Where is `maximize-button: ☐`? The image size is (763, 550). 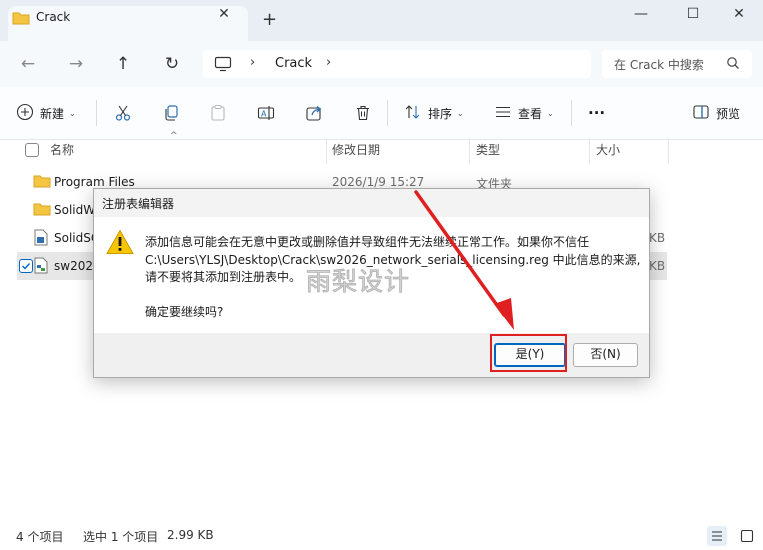 maximize-button: ☐ is located at coordinates (693, 14).